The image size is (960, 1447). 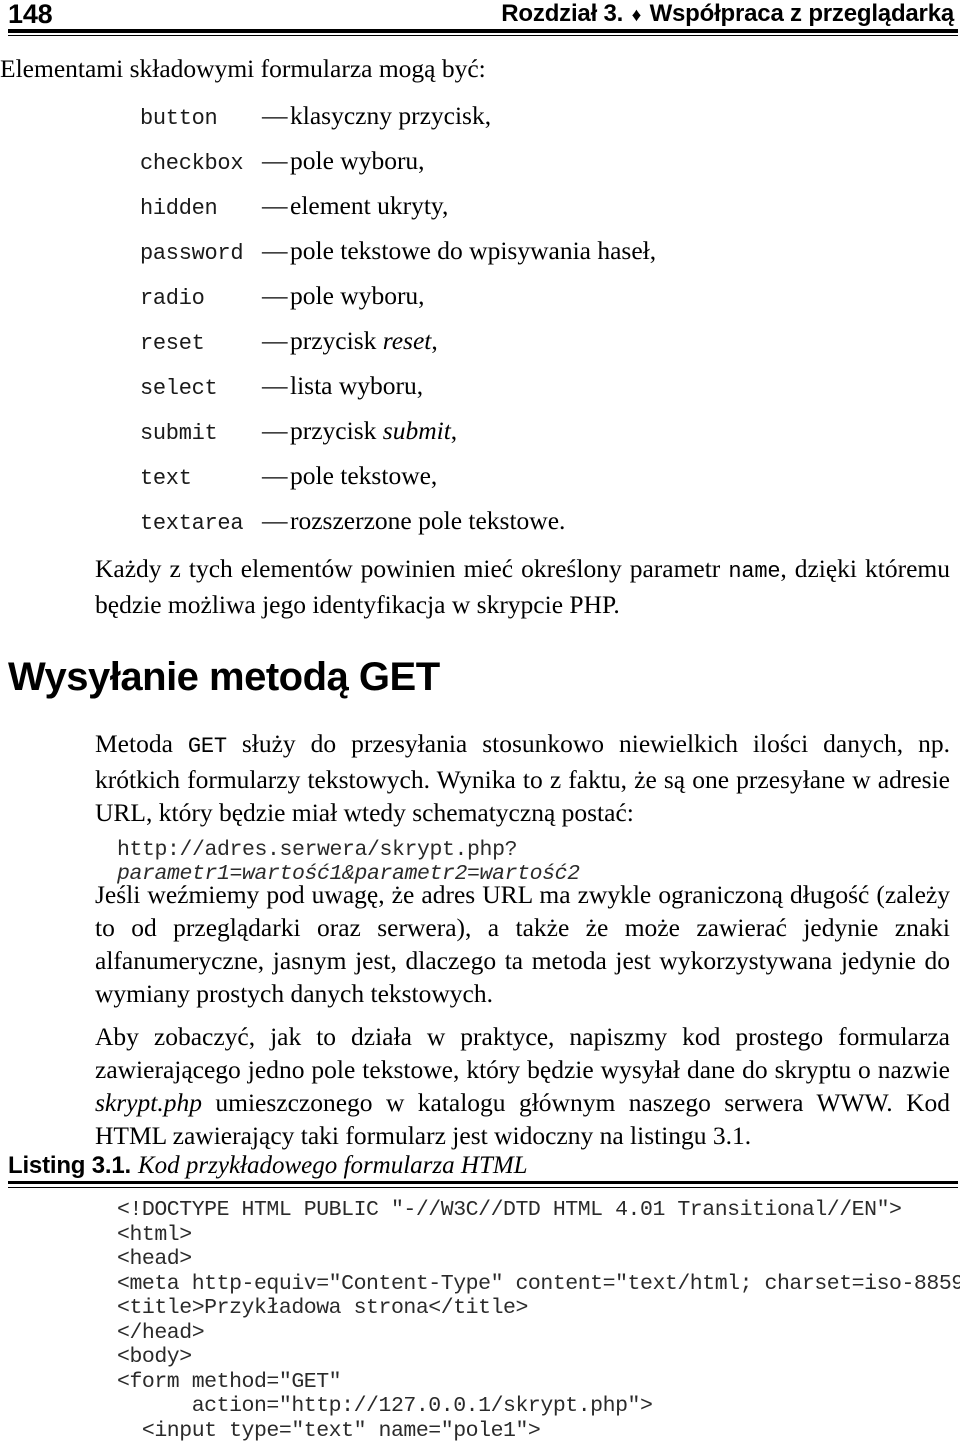 I want to click on inline-code-get: GET, so click(x=207, y=746).